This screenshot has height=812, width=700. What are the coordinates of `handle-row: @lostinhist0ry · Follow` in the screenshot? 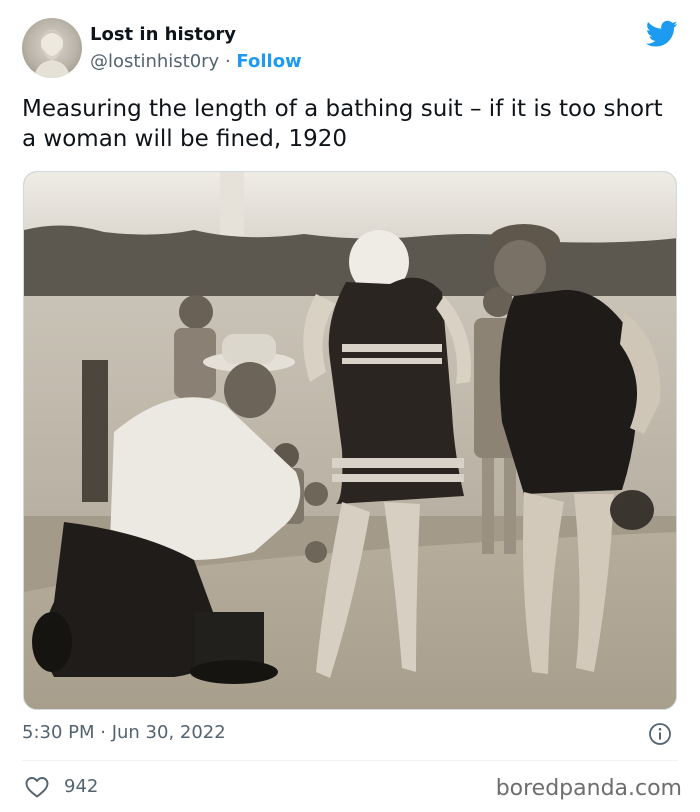 It's located at (196, 61).